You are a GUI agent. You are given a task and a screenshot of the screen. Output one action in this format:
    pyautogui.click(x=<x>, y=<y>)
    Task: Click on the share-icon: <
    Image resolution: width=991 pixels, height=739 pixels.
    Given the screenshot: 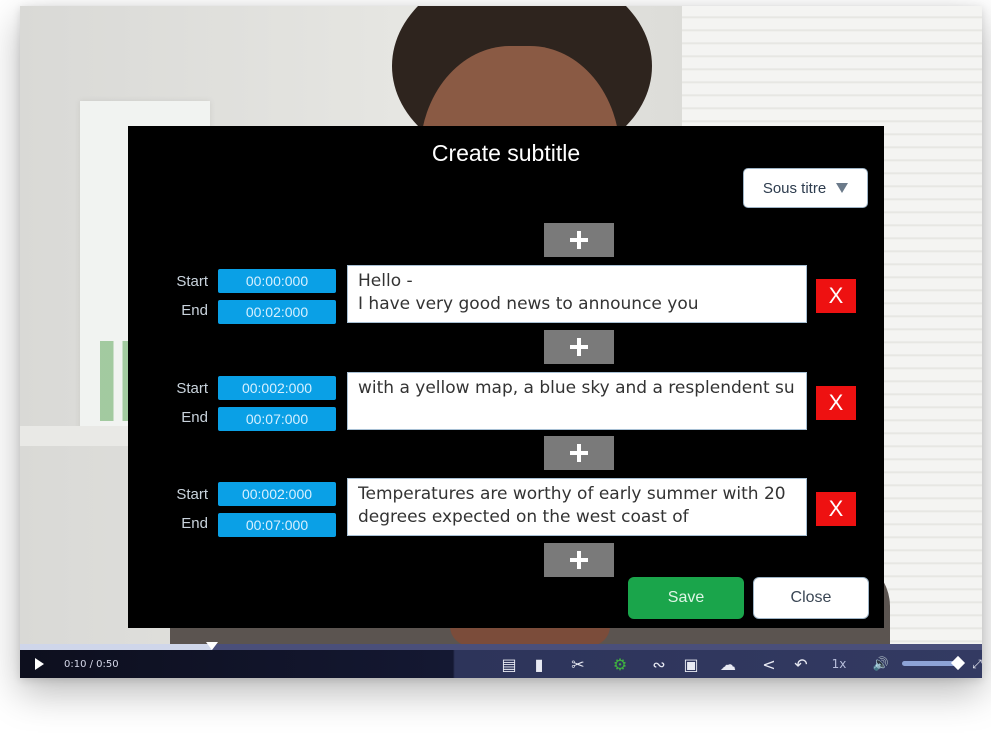 What is the action you would take?
    pyautogui.click(x=769, y=664)
    